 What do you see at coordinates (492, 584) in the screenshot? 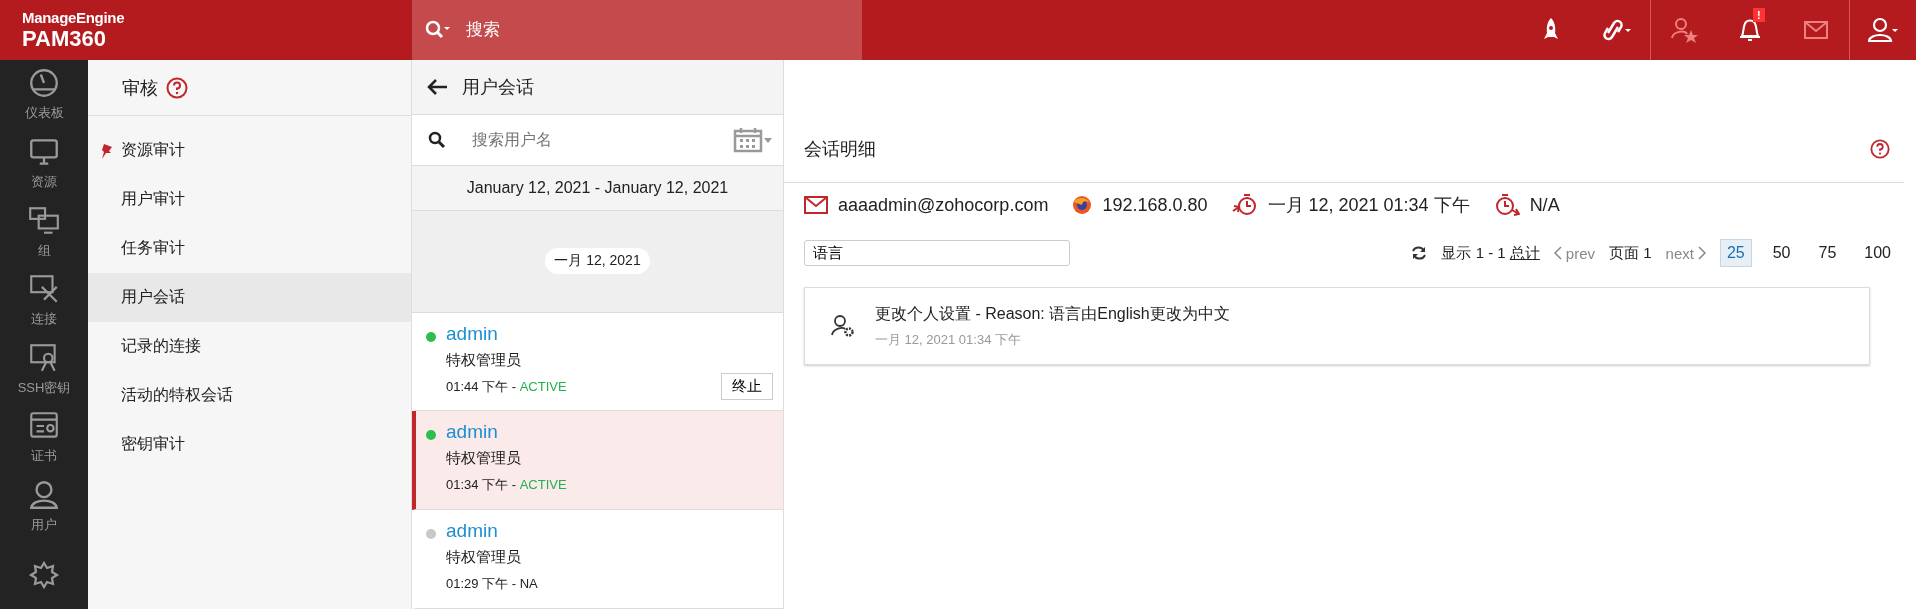
I see `session-time: 01:29 下午 - NA` at bounding box center [492, 584].